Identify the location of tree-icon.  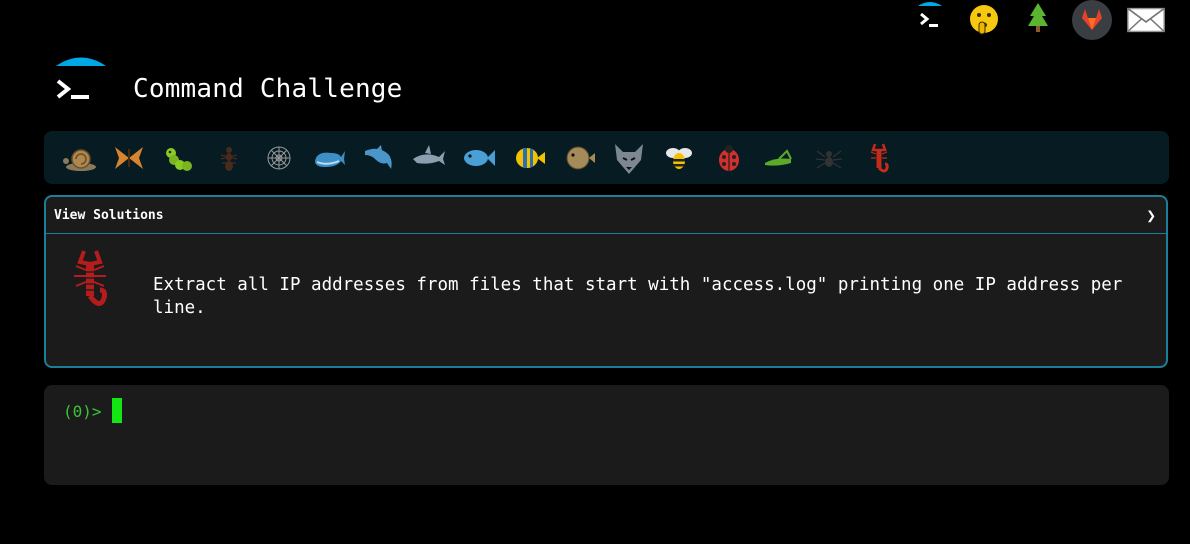
(1038, 20).